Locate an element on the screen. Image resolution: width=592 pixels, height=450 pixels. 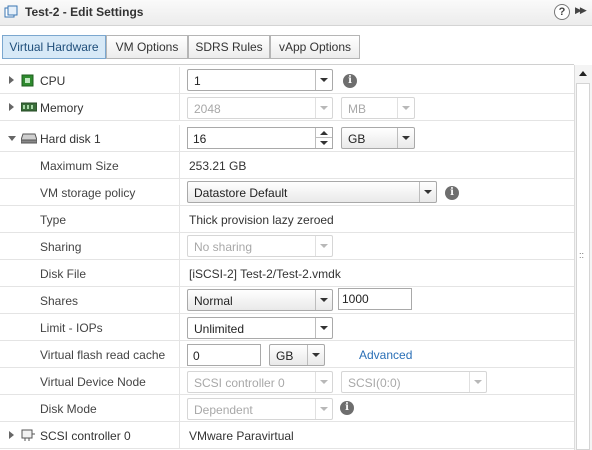
row-storage-policy: VM storage policy Datastore Default i is located at coordinates (287, 192).